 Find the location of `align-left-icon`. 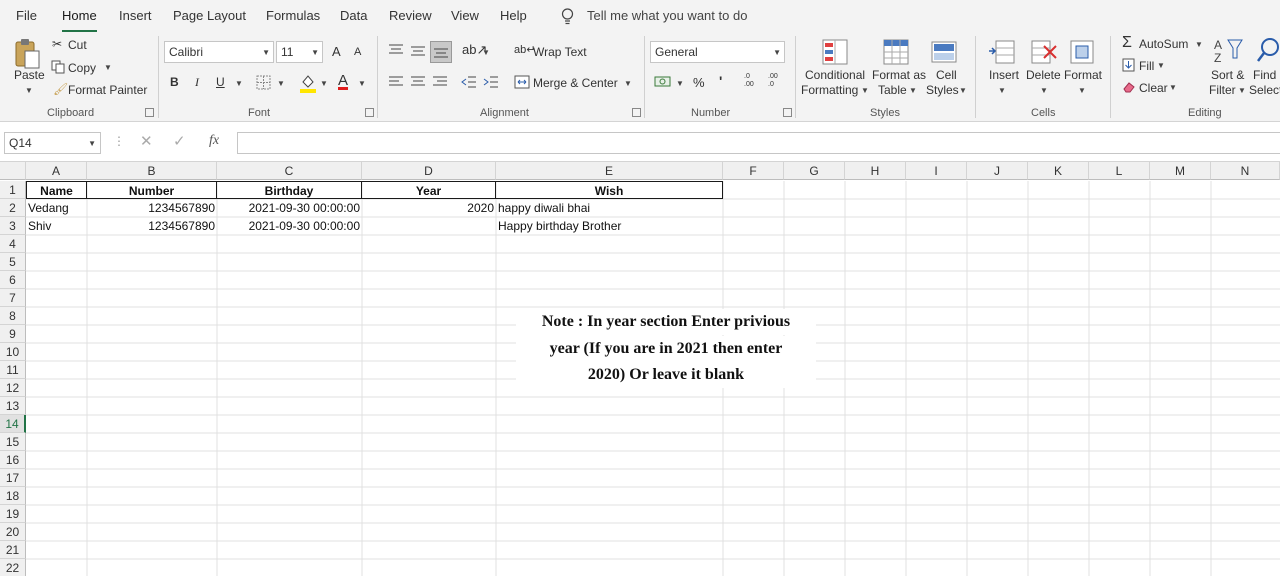

align-left-icon is located at coordinates (396, 82).